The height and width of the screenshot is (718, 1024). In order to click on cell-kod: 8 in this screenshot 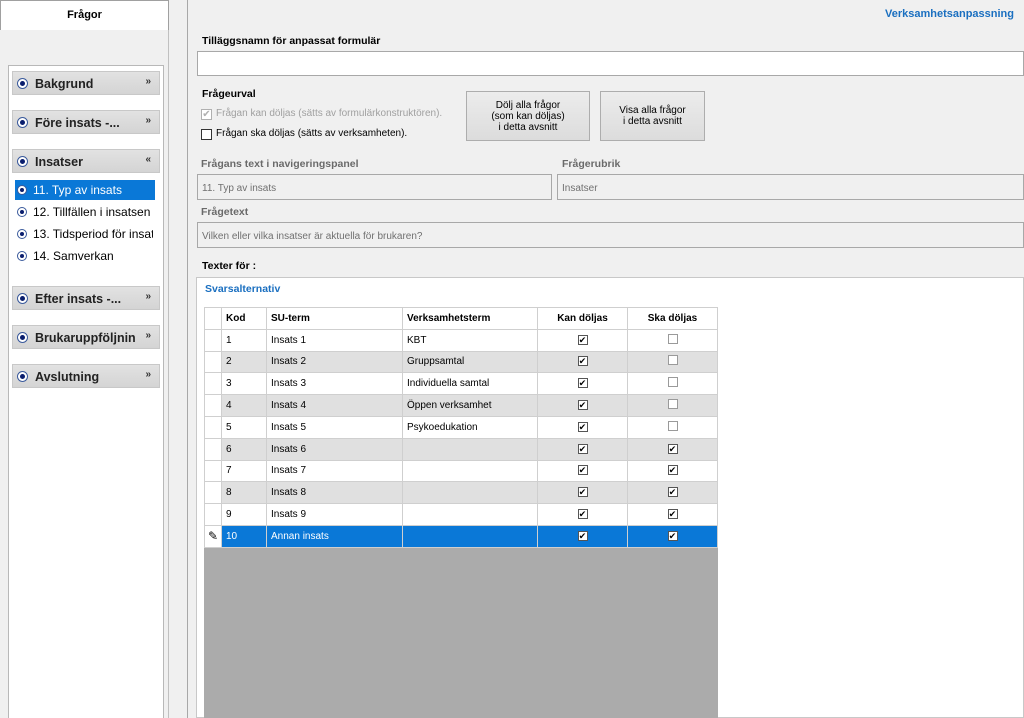, I will do `click(244, 493)`.